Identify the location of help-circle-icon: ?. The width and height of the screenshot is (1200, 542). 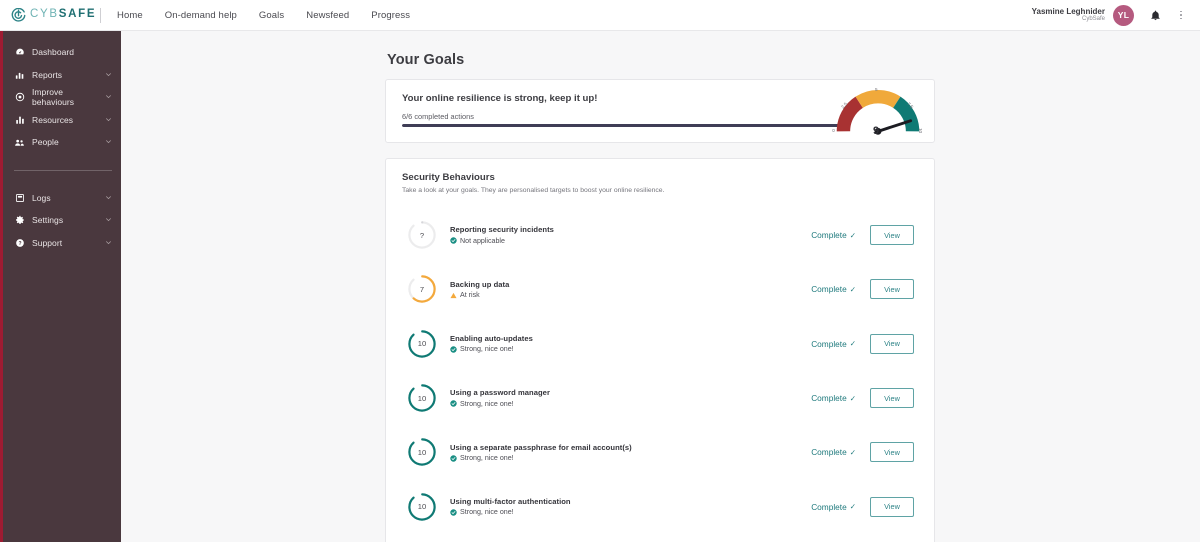
(19, 243).